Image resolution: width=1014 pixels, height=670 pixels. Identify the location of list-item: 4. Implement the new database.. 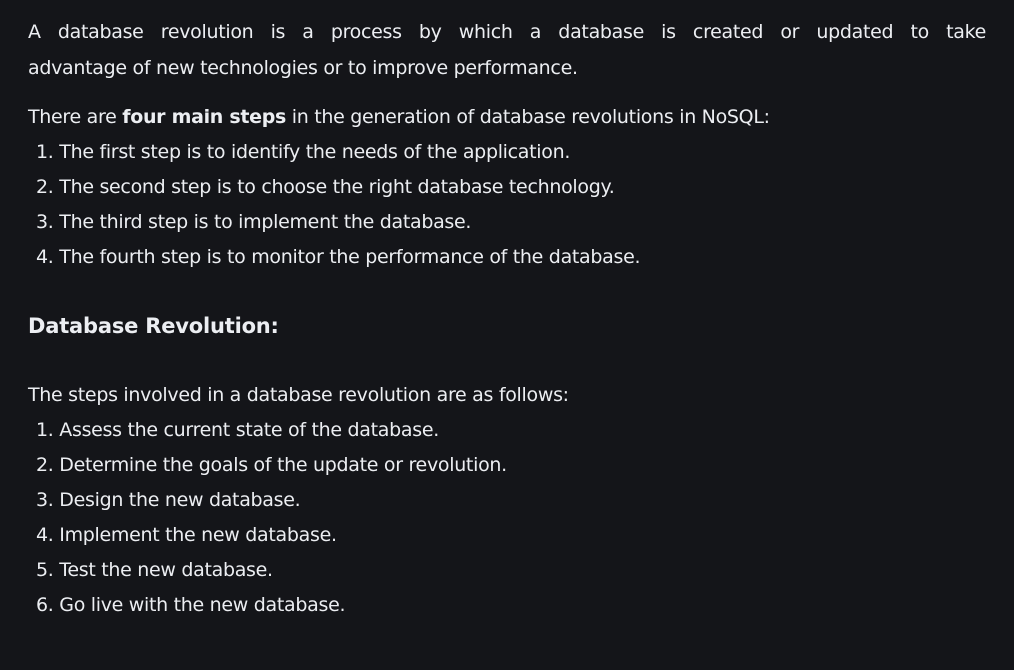
(186, 535).